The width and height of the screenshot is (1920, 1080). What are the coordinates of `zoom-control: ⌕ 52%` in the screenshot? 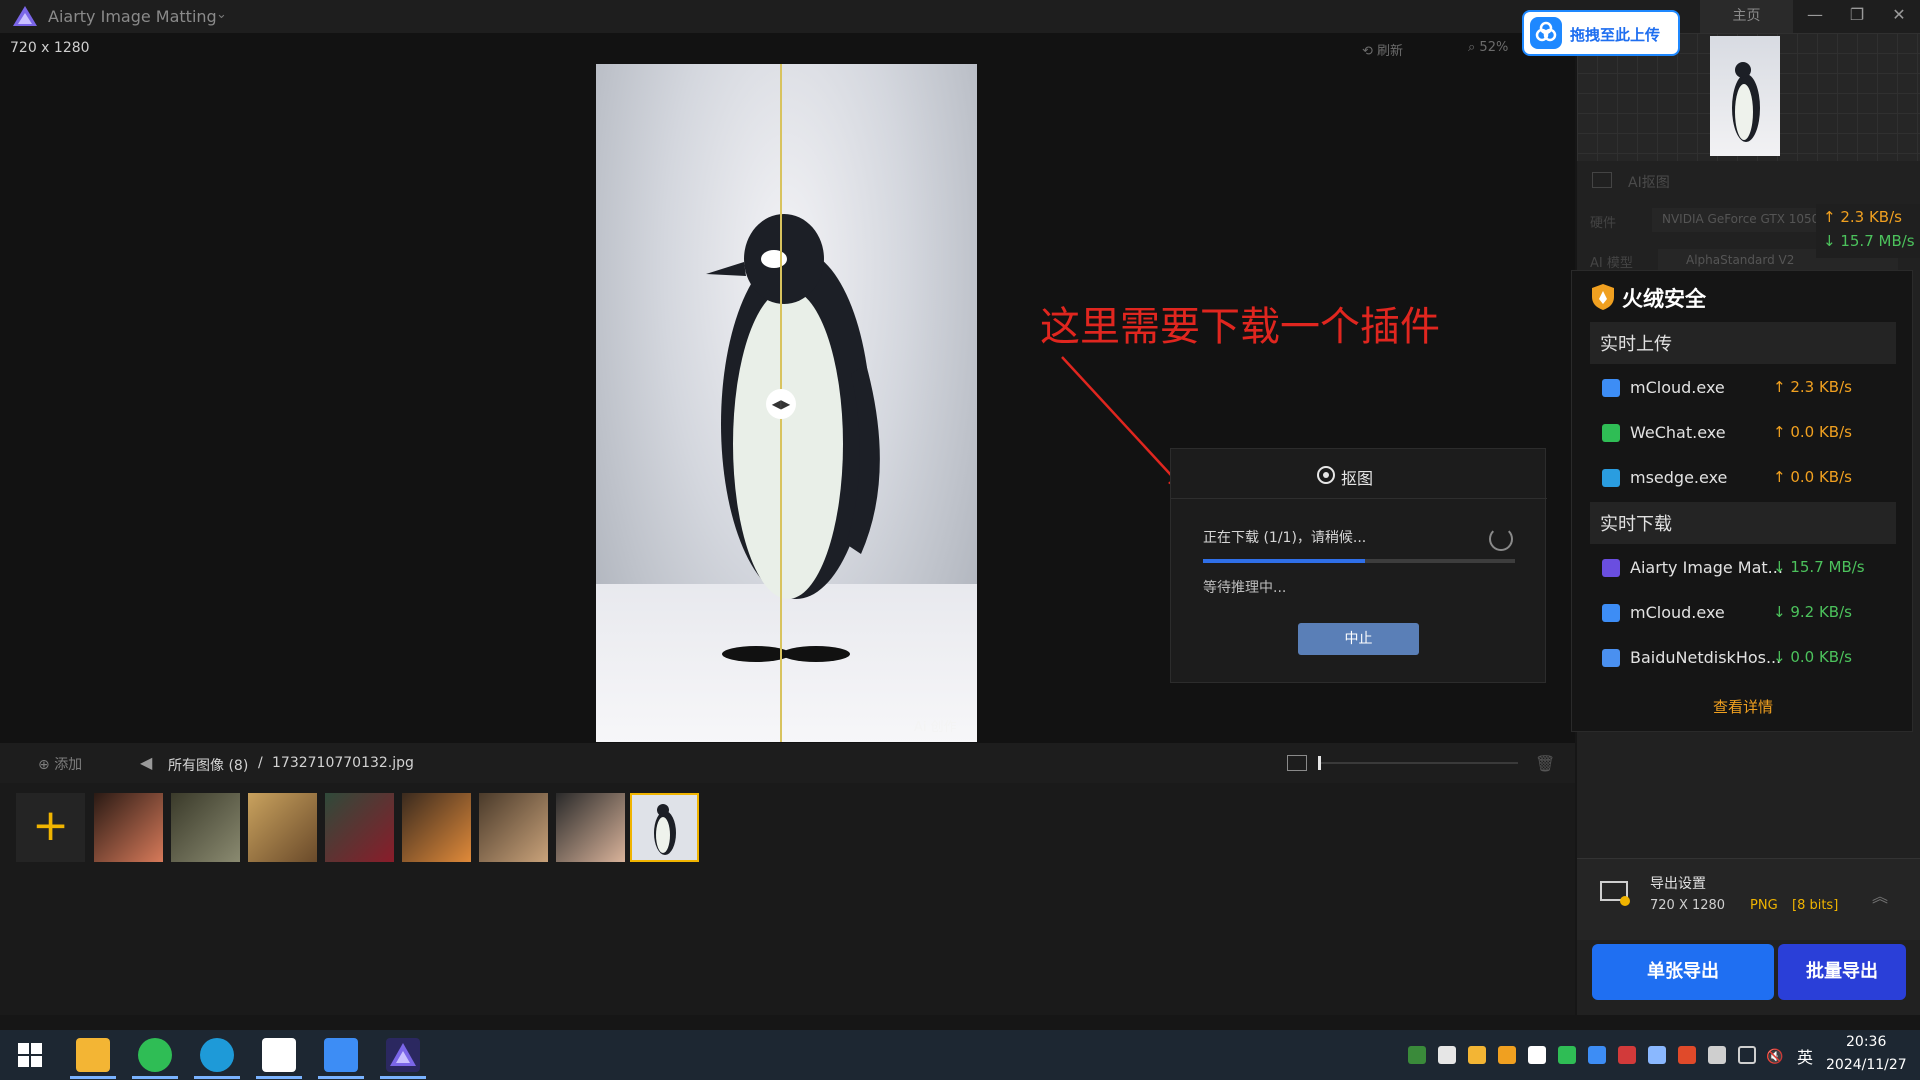 It's located at (1488, 47).